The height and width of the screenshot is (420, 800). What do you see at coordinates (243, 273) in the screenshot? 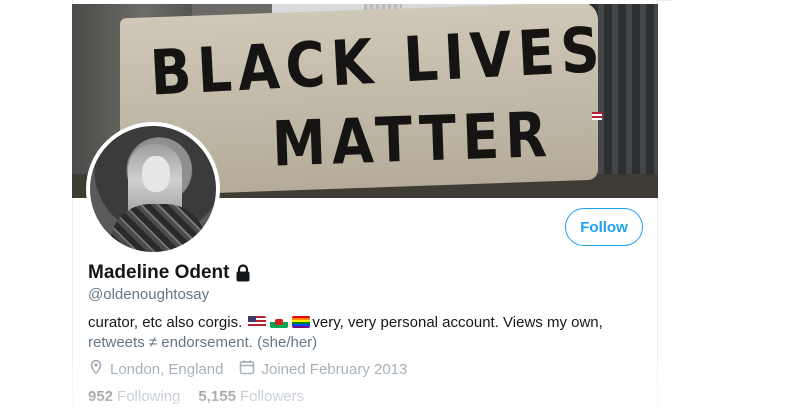
I see `lock-icon` at bounding box center [243, 273].